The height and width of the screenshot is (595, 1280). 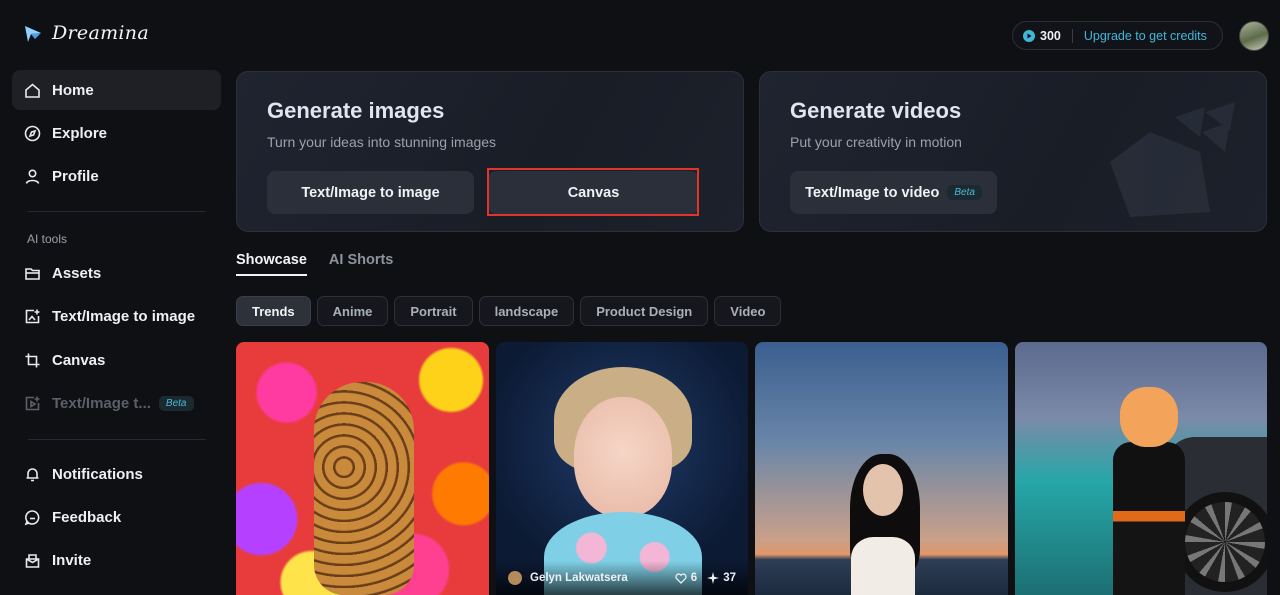 What do you see at coordinates (1072, 35) in the screenshot?
I see `credits-separator` at bounding box center [1072, 35].